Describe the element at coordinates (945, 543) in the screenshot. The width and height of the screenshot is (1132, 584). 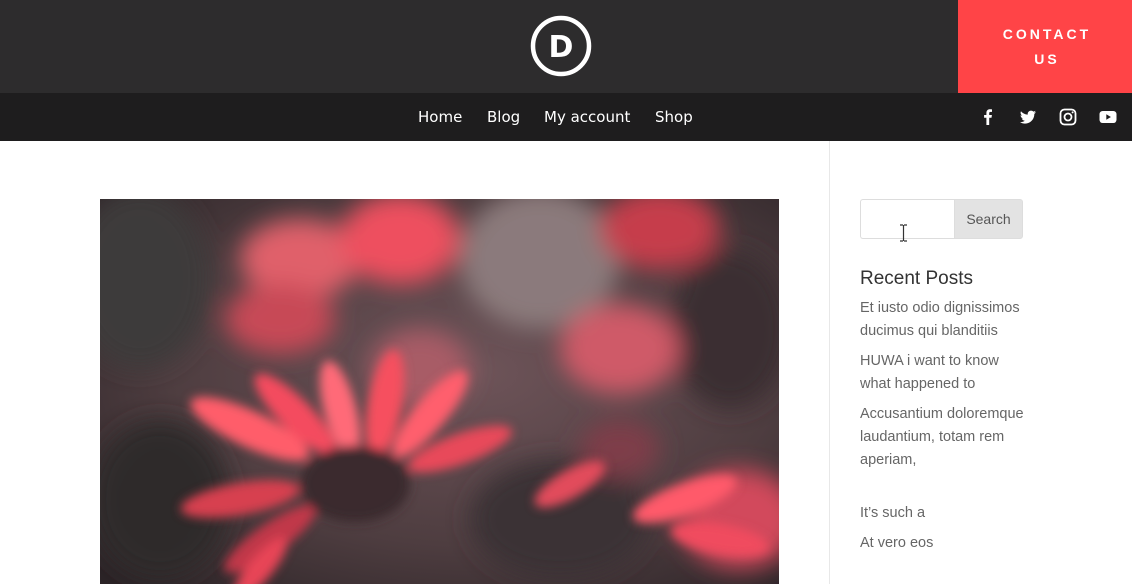
I see `recent-post-link: At vero eos` at that location.